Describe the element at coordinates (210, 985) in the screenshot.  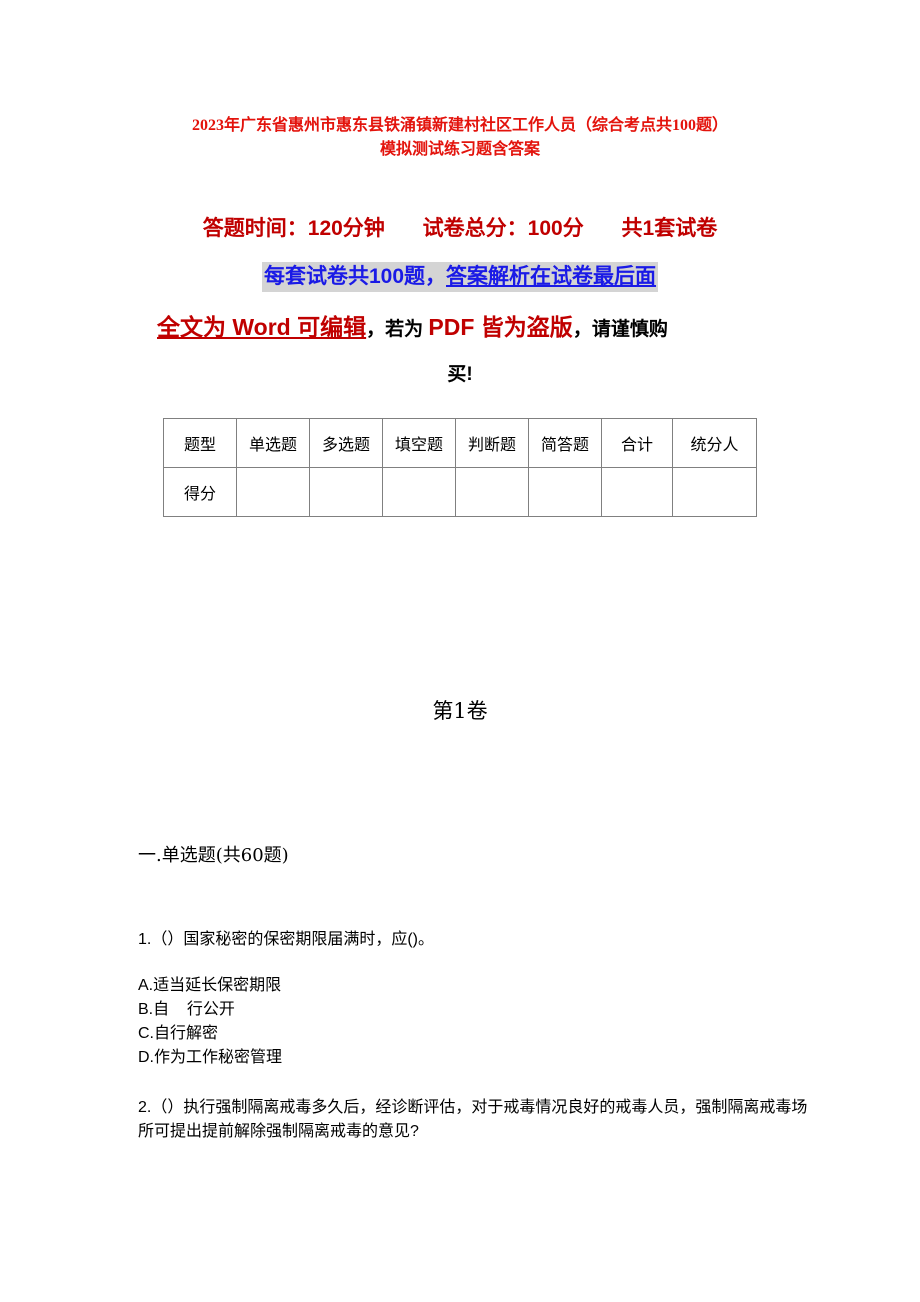
I see `option-a: A.适当延长保密期限` at that location.